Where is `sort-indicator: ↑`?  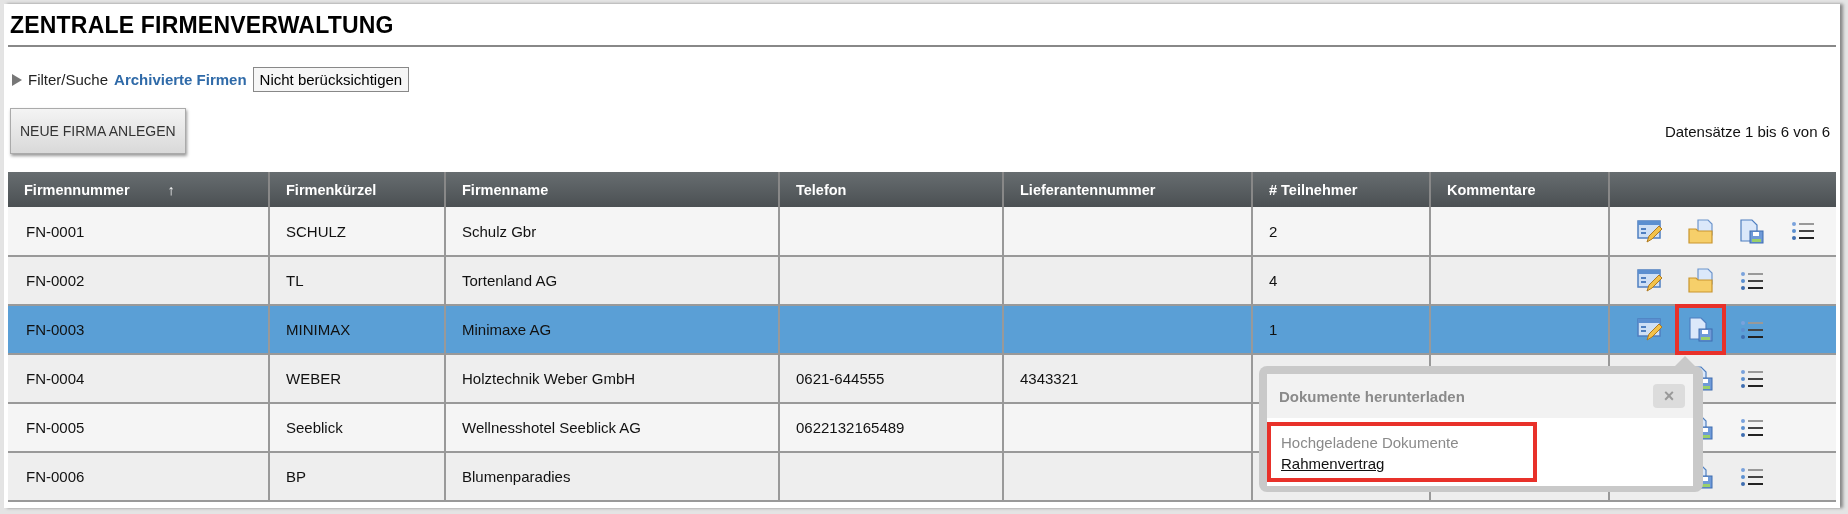 sort-indicator: ↑ is located at coordinates (171, 189).